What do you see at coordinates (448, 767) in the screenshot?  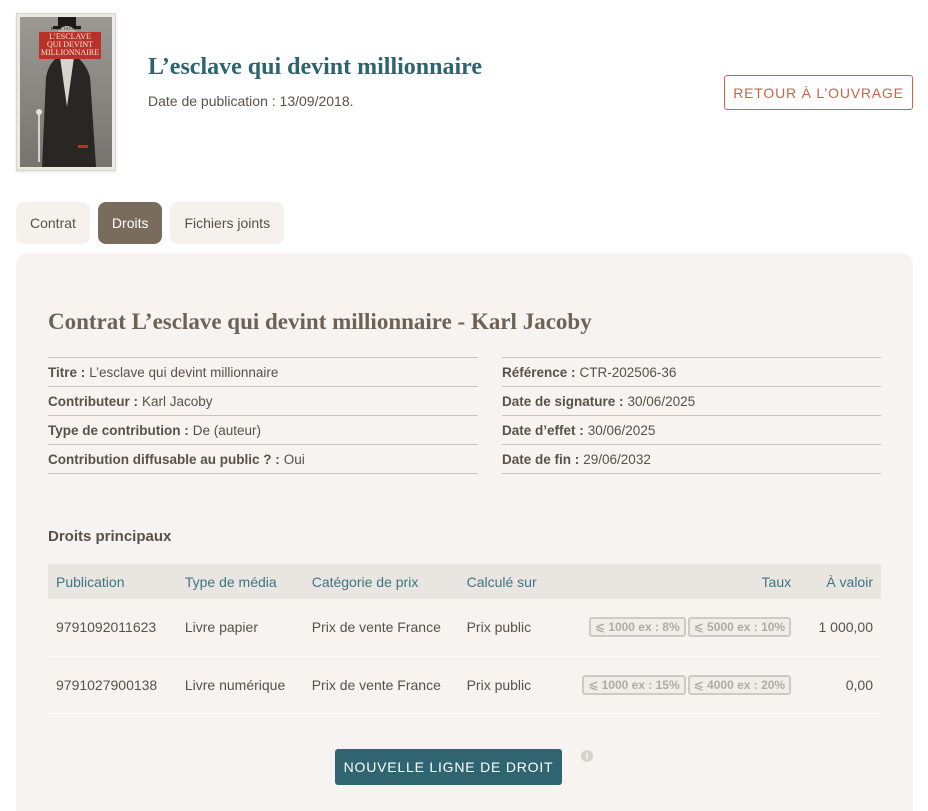 I see `new-right-line-button: NOUVELLE LIGNE DE DROIT` at bounding box center [448, 767].